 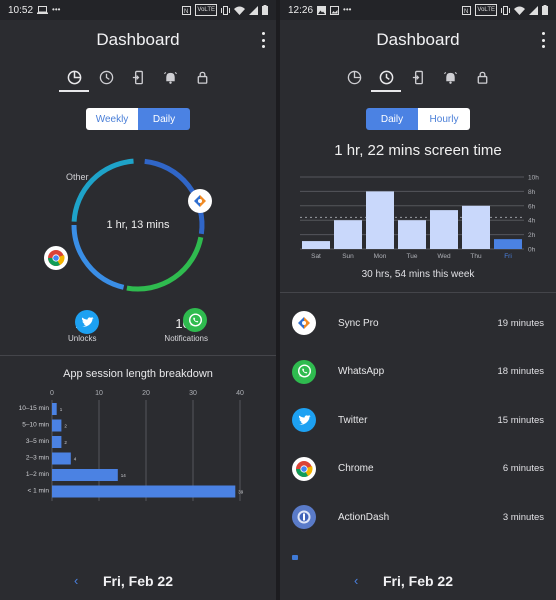 I want to click on page-title: Dashboard, so click(x=418, y=39).